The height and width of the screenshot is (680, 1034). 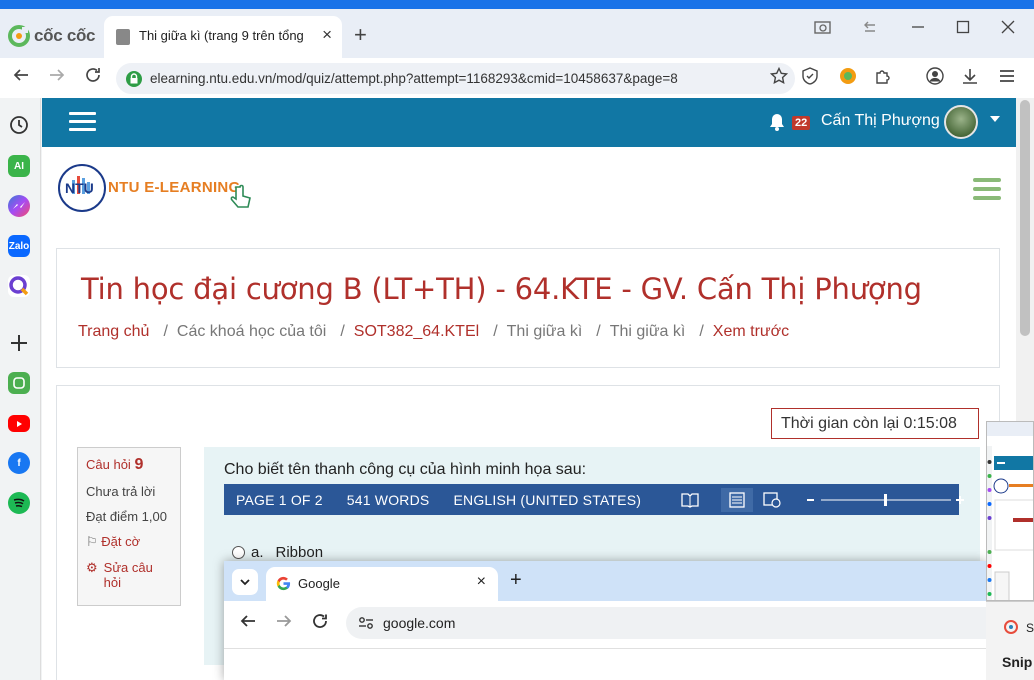 I want to click on print-layout-icon, so click(x=737, y=499).